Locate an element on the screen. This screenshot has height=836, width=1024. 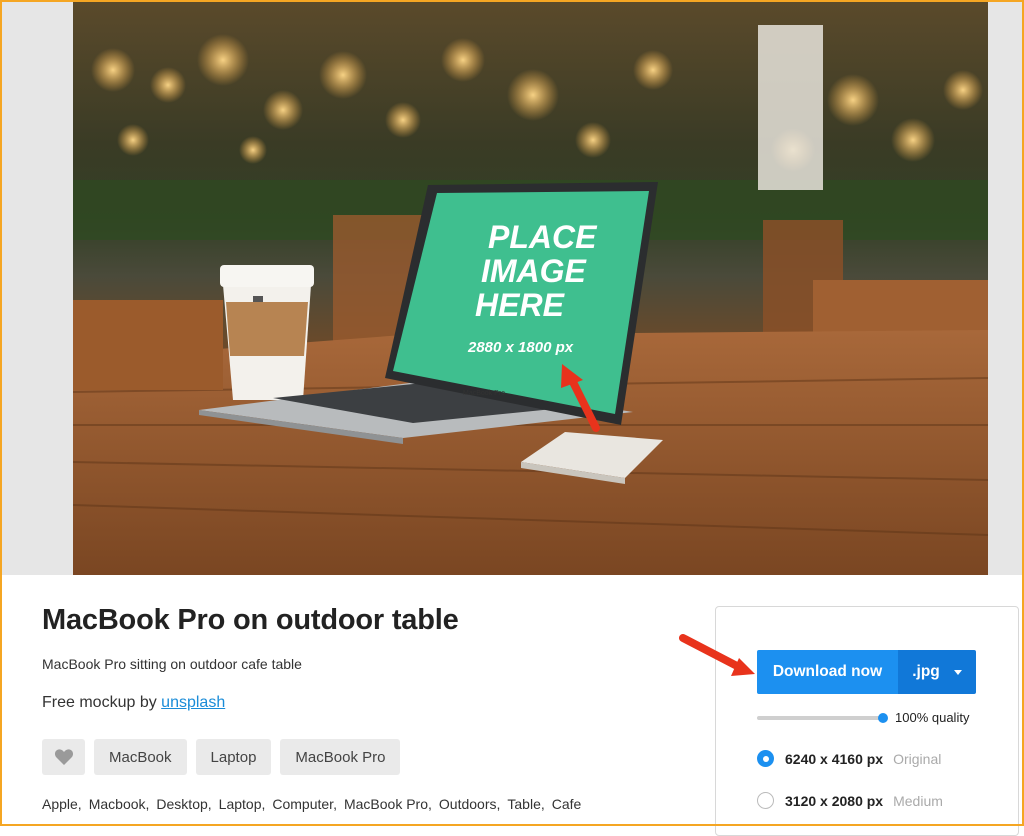
credit-line: Free mockup by unsplash is located at coordinates (133, 703).